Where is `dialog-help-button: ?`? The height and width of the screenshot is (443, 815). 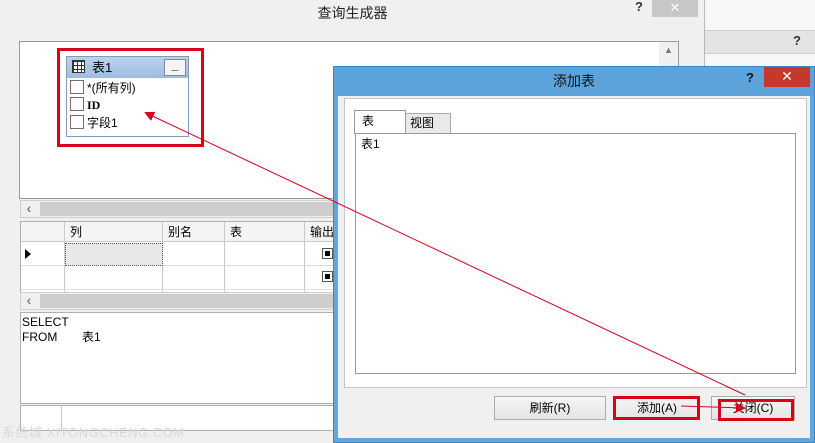
dialog-help-button: ? is located at coordinates (750, 79).